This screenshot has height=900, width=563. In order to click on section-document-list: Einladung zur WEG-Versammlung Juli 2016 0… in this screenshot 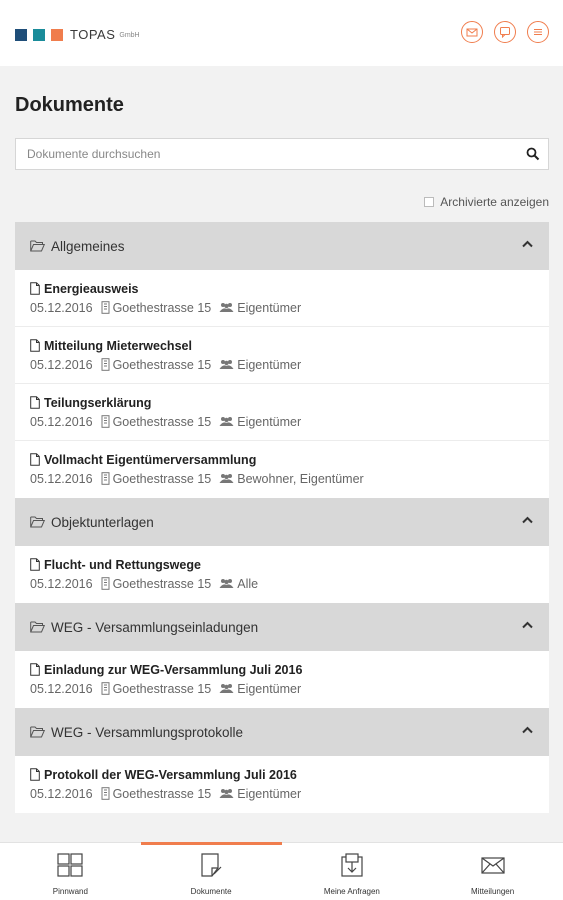, I will do `click(282, 679)`.